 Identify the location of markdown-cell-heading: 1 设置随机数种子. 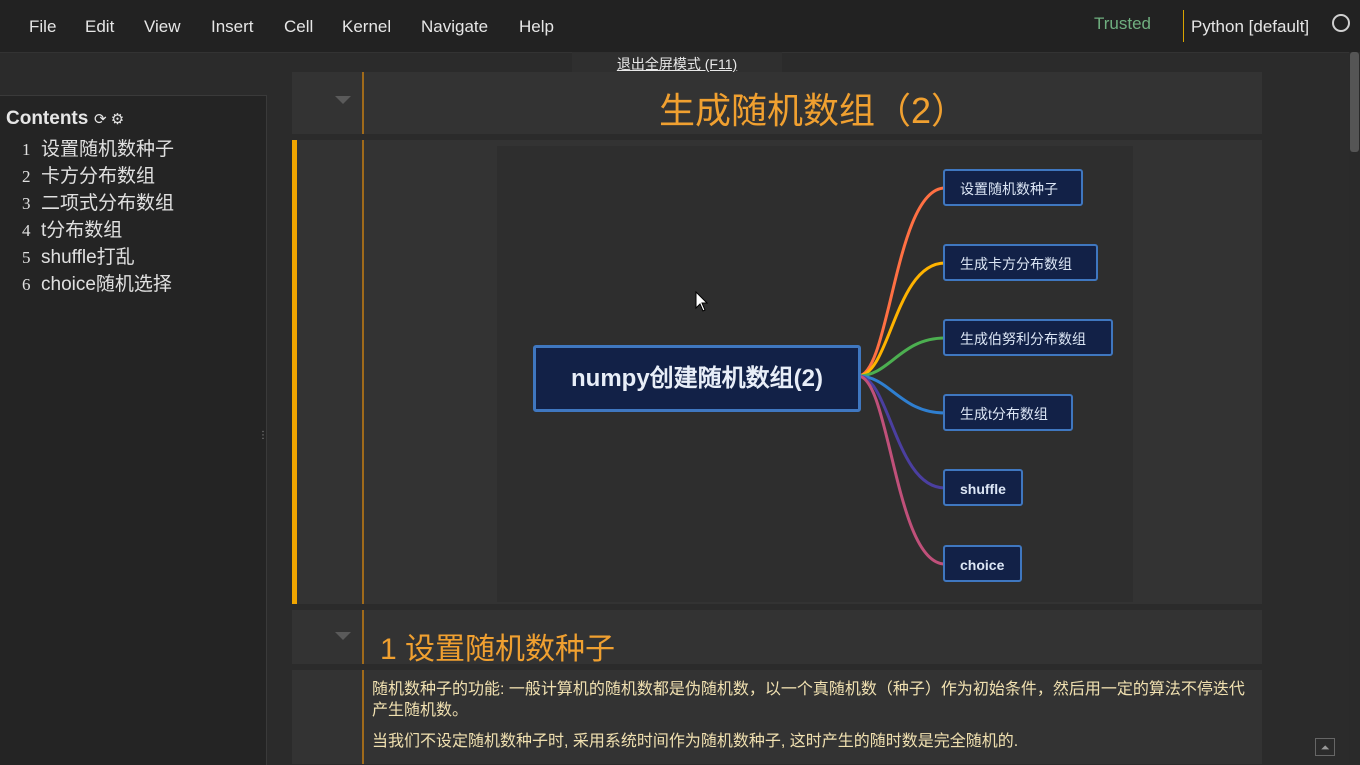
(777, 638).